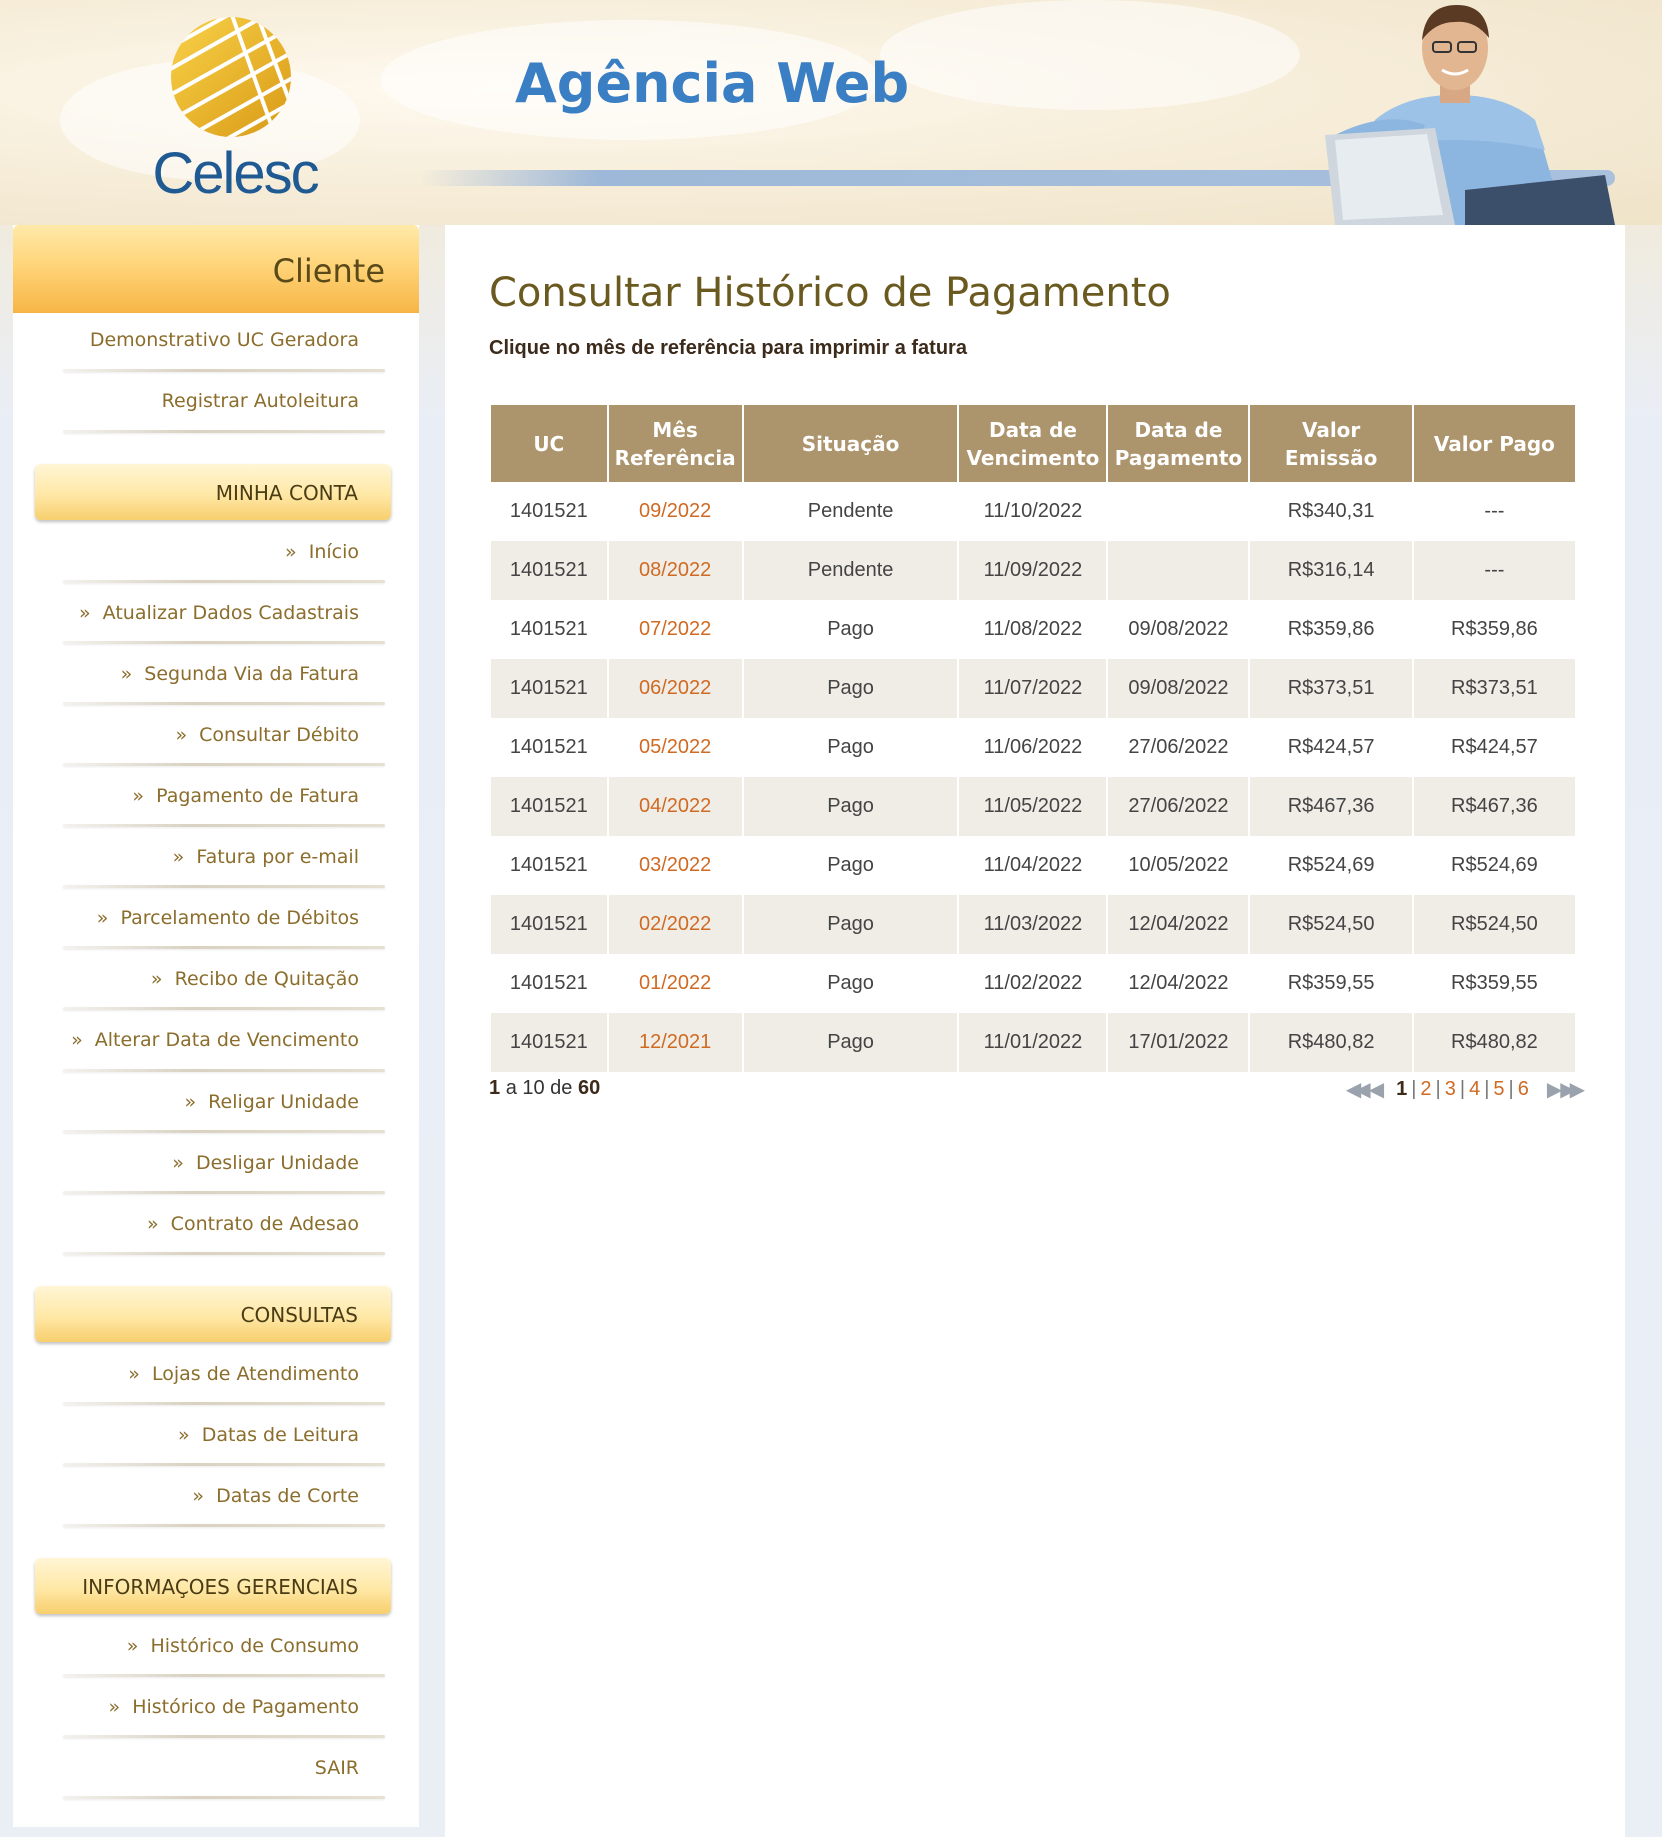 The height and width of the screenshot is (1837, 1662). Describe the element at coordinates (1401, 1089) in the screenshot. I see `page-link-1: 1` at that location.